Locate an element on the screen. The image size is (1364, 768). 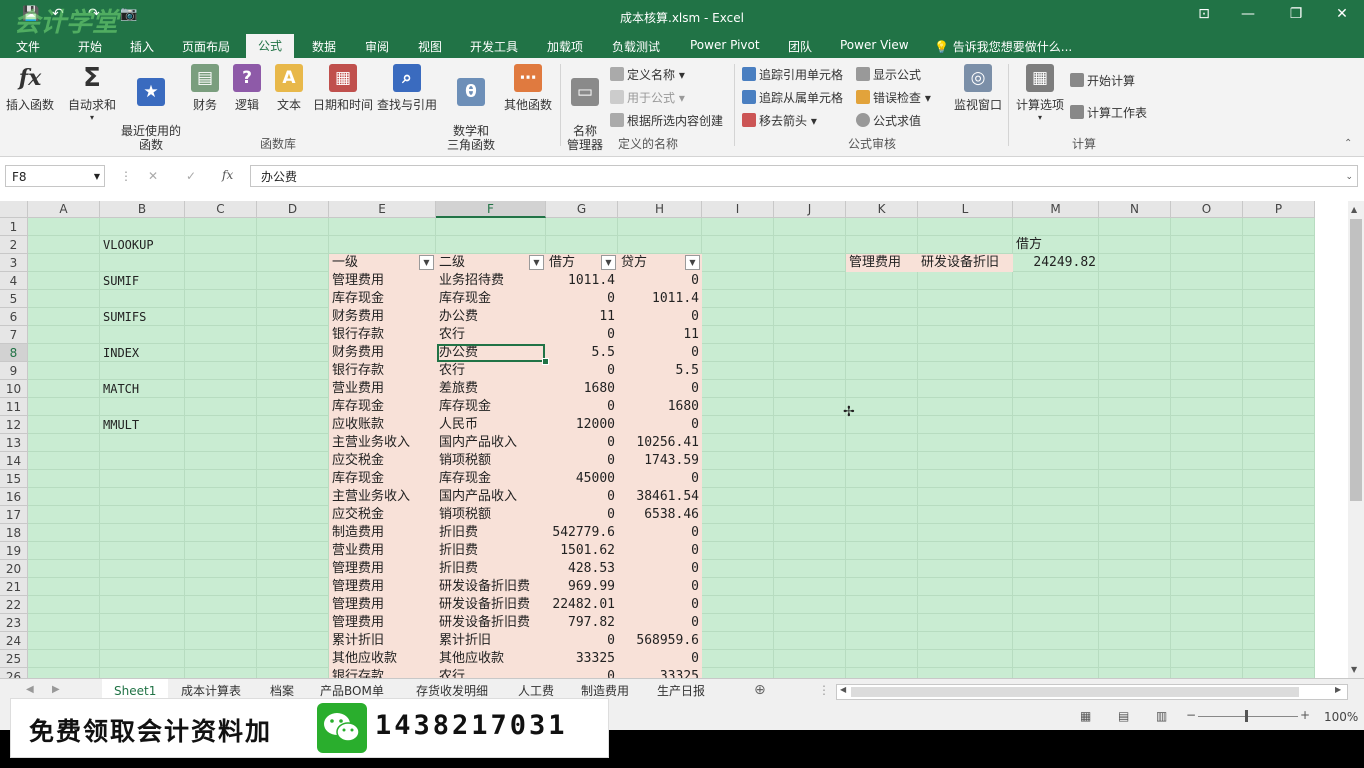
sheet-tab-daily: 生产日报 is located at coordinates (681, 690).